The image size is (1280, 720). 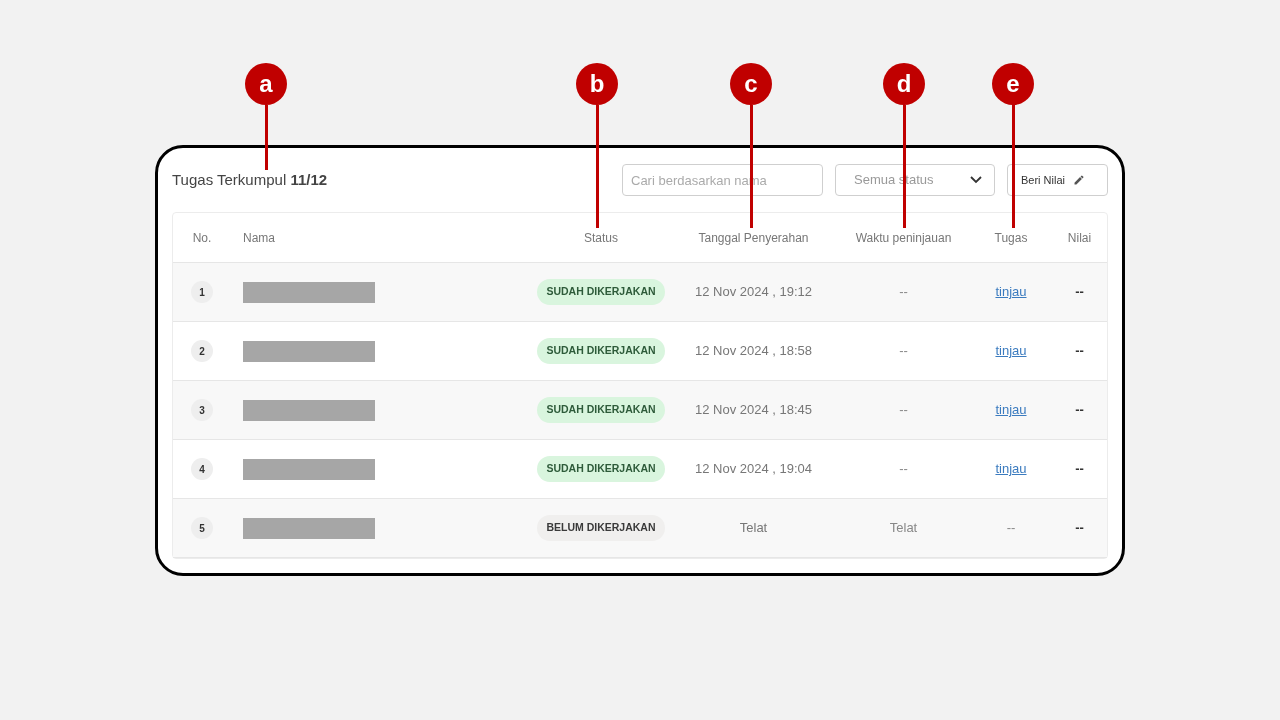 I want to click on column-header: Tugas, so click(x=1011, y=238).